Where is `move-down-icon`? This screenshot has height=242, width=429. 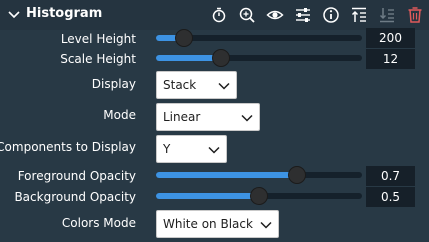 move-down-icon is located at coordinates (387, 15).